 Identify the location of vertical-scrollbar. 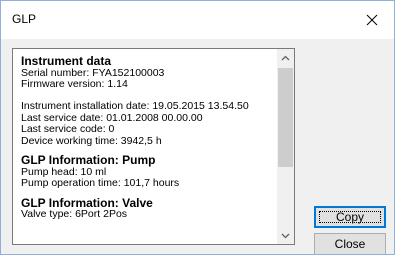
(285, 146).